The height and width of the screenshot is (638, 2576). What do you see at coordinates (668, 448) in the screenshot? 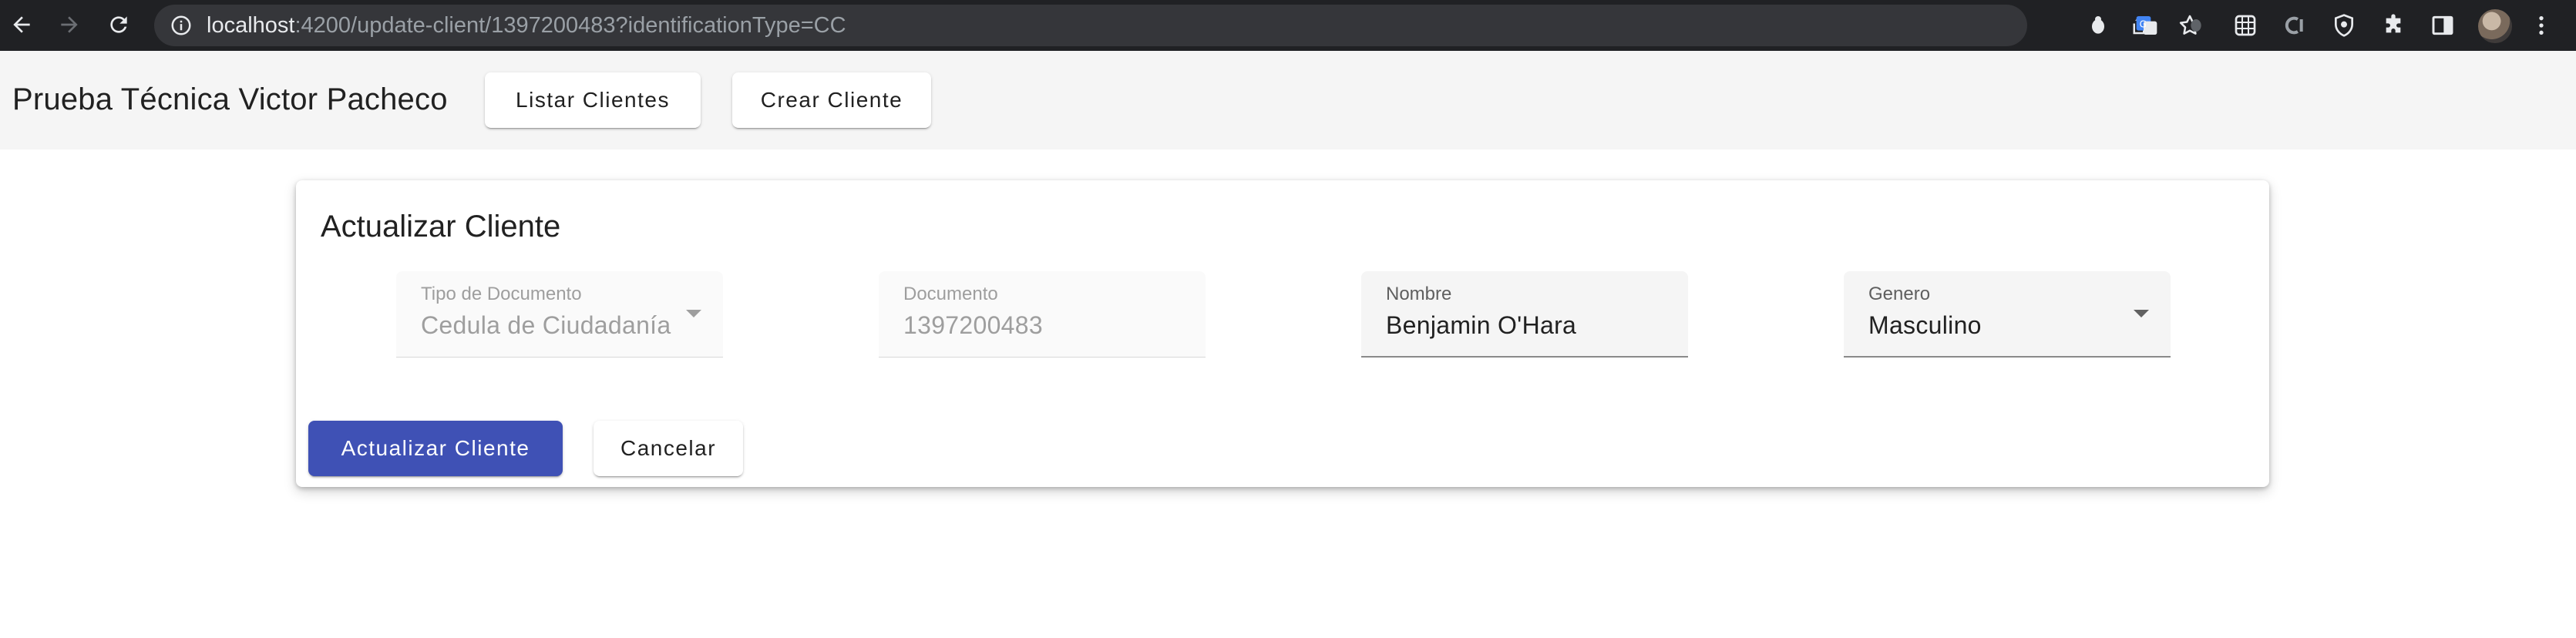
I see `cancel-button: Cancelar` at bounding box center [668, 448].